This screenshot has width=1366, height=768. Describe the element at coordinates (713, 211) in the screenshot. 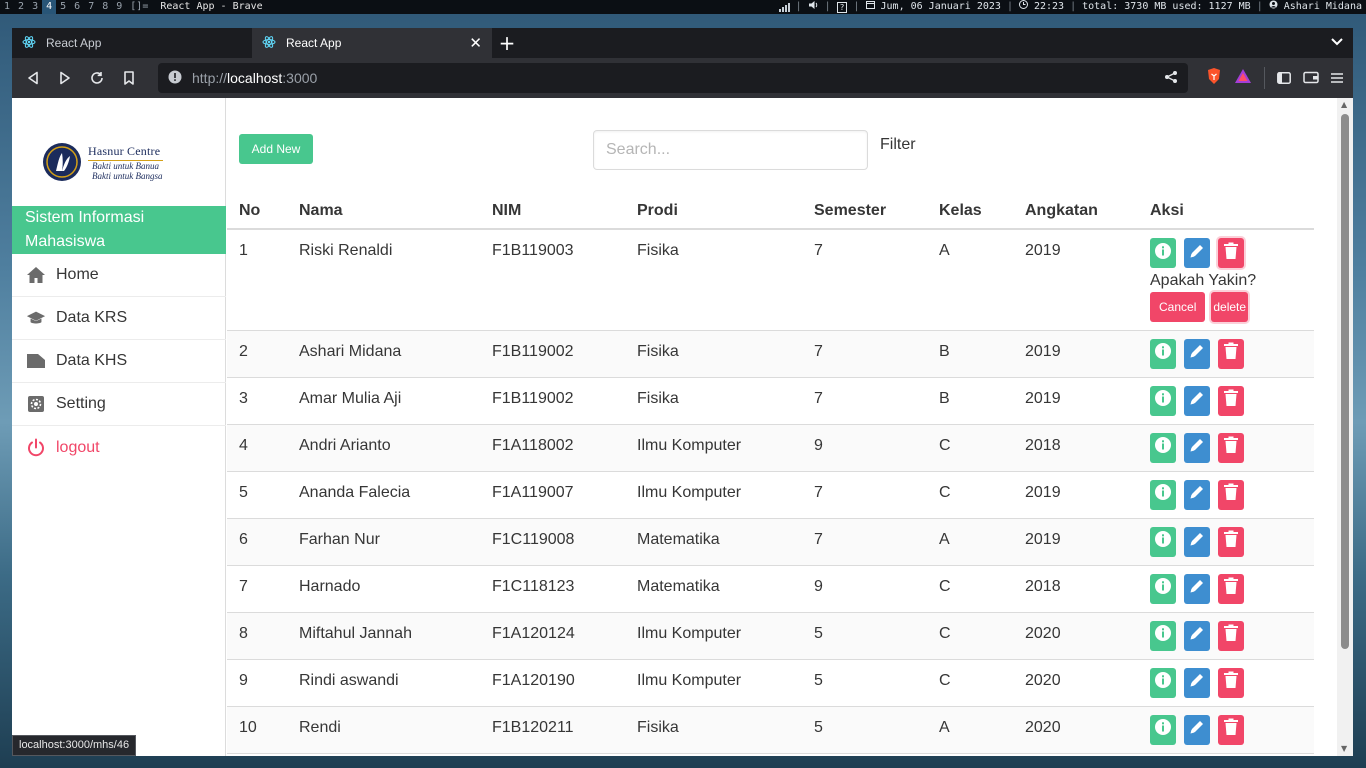

I see `column-header-prodi: Prodi` at that location.